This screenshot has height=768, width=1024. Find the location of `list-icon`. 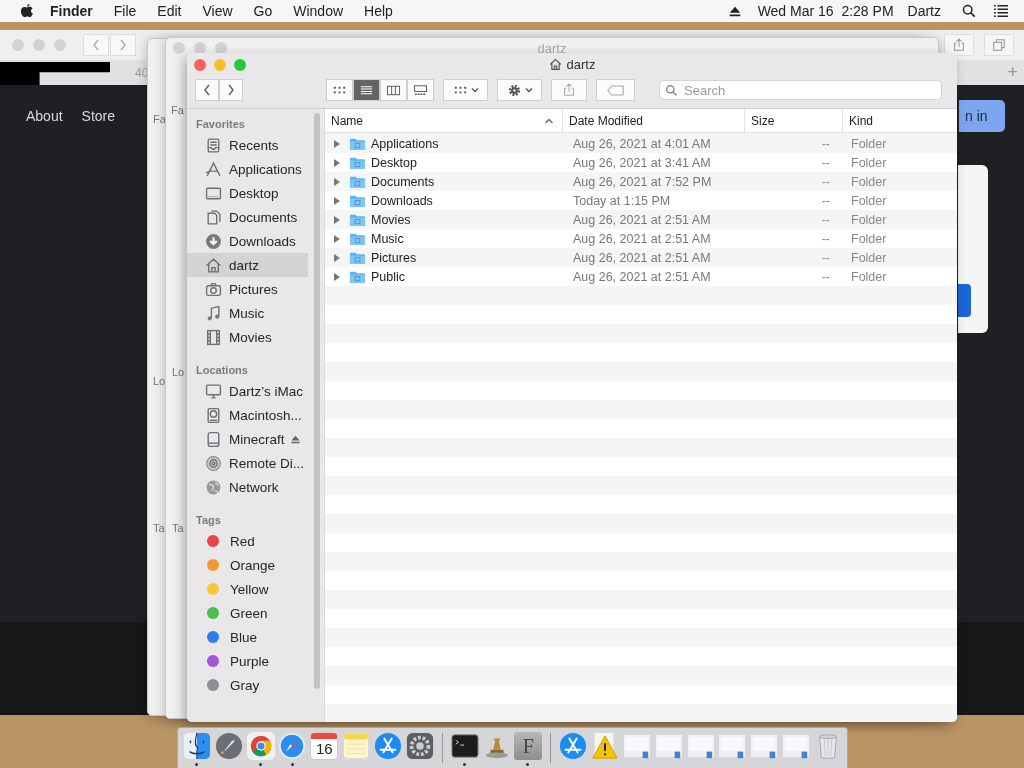

list-icon is located at coordinates (1001, 11).